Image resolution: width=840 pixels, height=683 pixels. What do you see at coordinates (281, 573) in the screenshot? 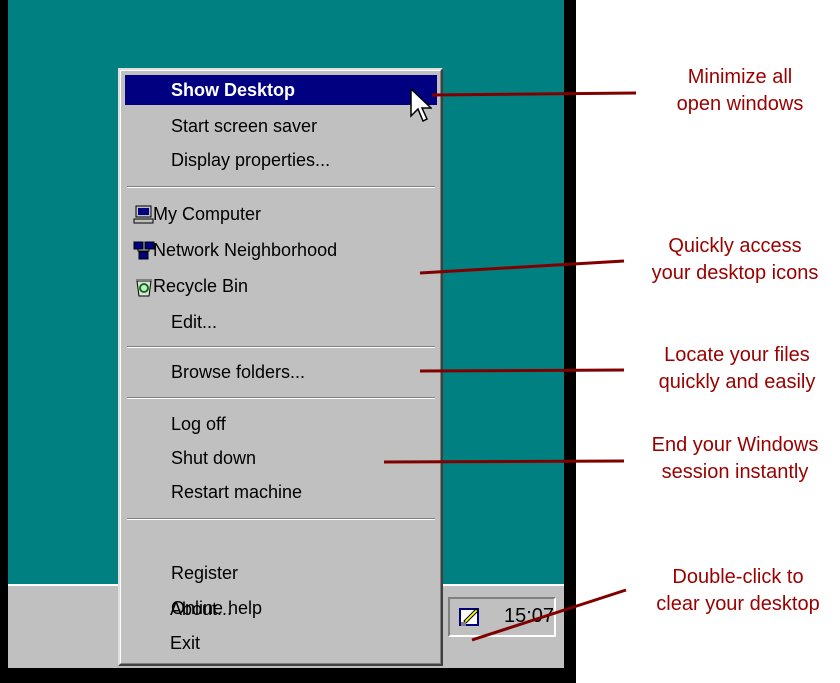
I see `menu-item-register: Register` at bounding box center [281, 573].